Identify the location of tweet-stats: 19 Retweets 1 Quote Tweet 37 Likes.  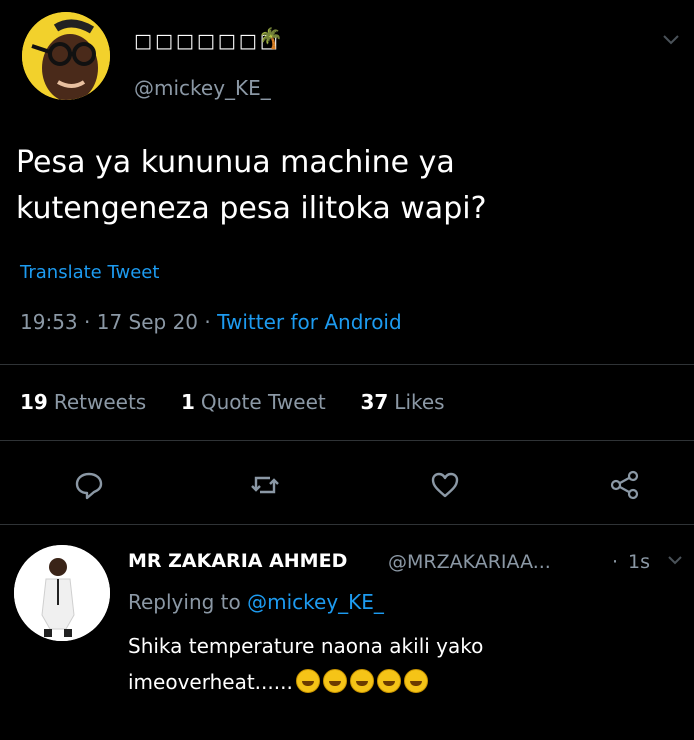
(232, 402).